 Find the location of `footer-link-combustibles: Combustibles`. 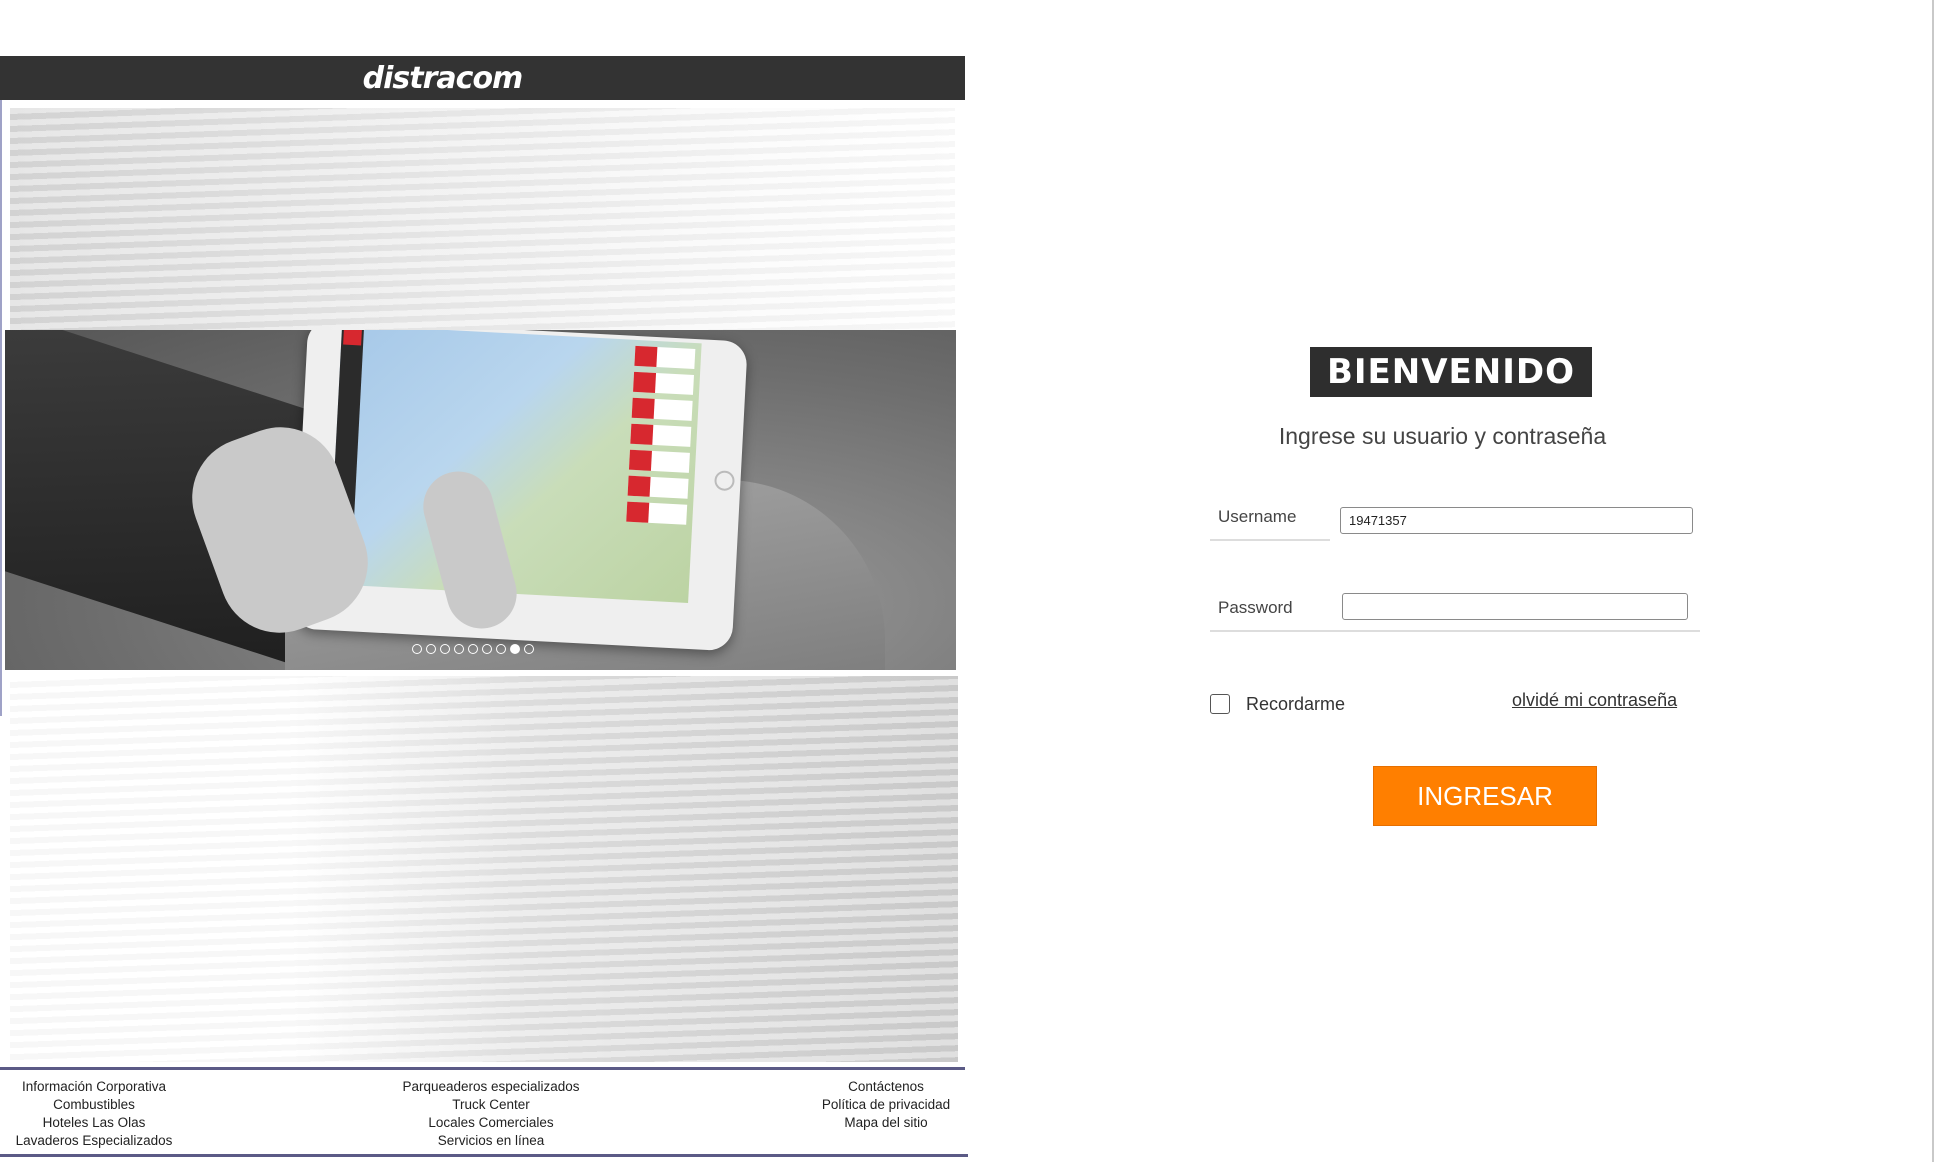

footer-link-combustibles: Combustibles is located at coordinates (94, 1105).